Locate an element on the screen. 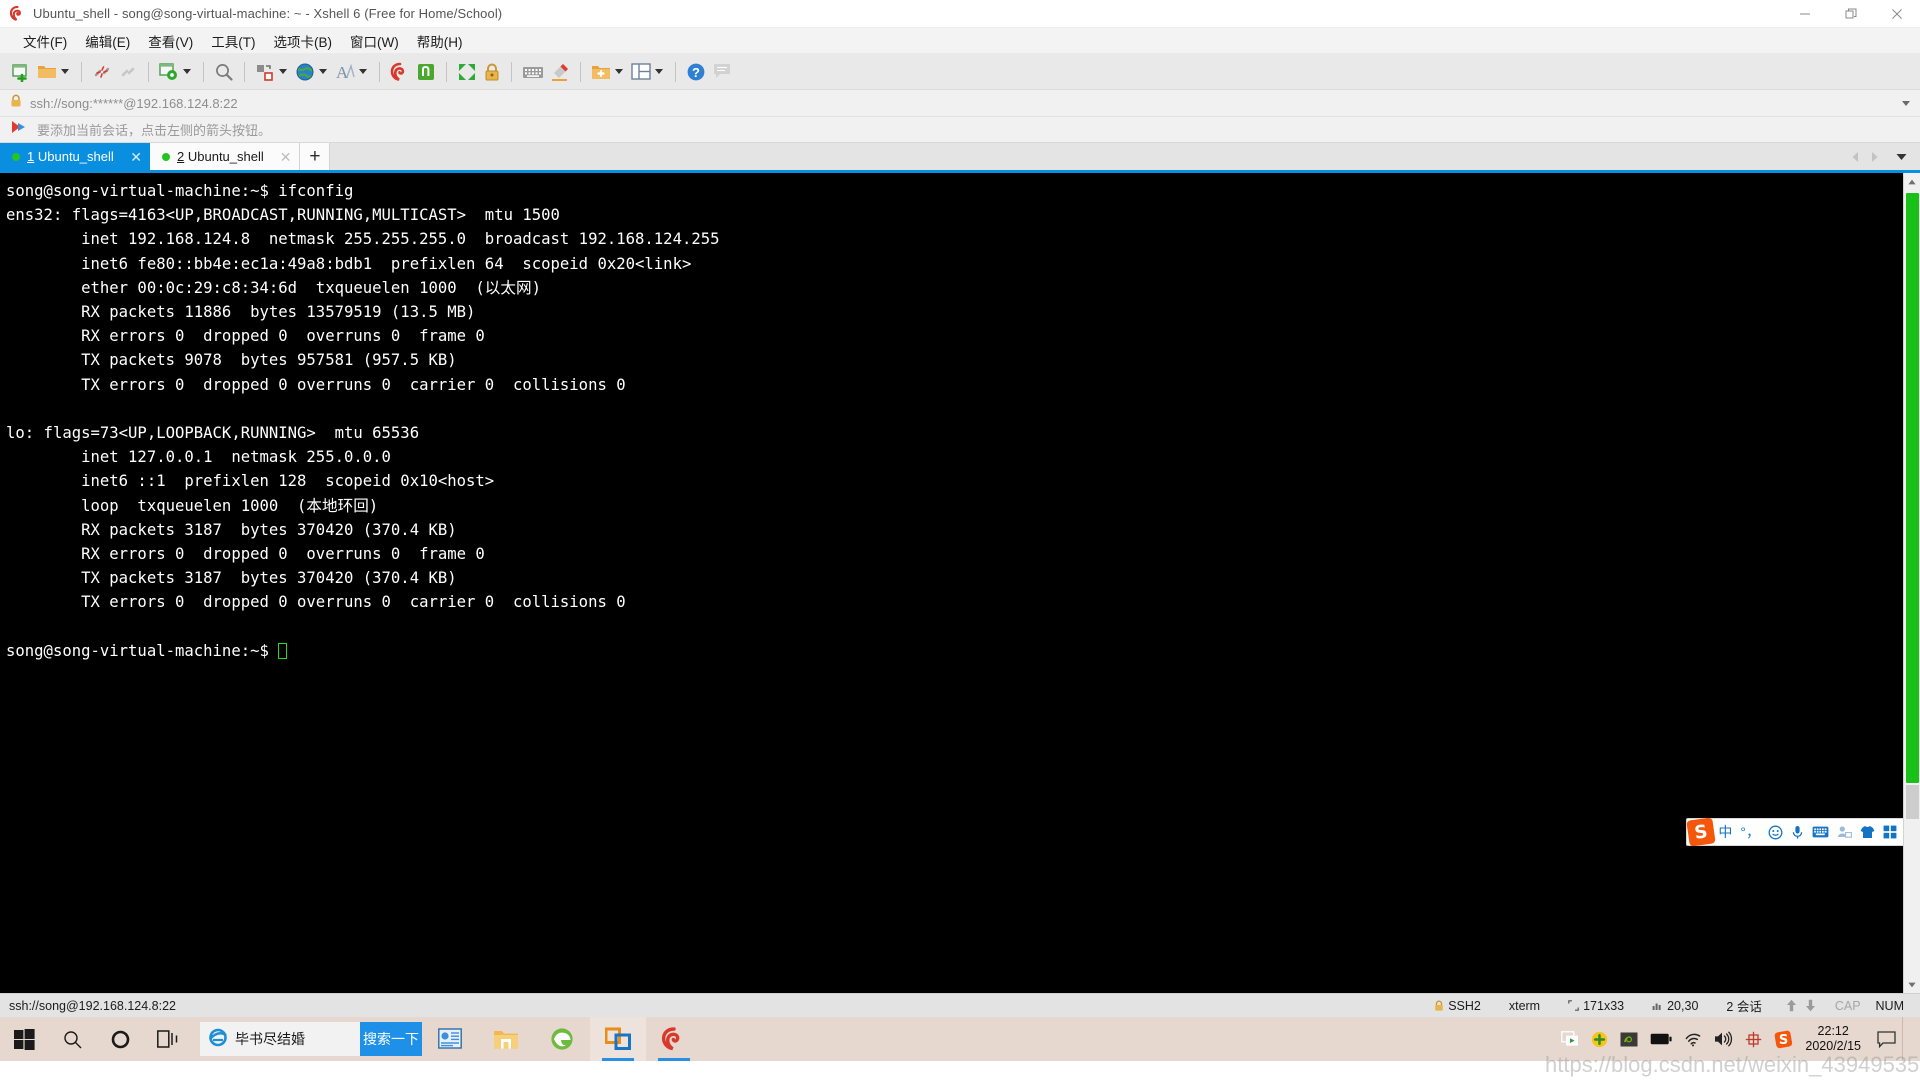  highlight-icon is located at coordinates (560, 72).